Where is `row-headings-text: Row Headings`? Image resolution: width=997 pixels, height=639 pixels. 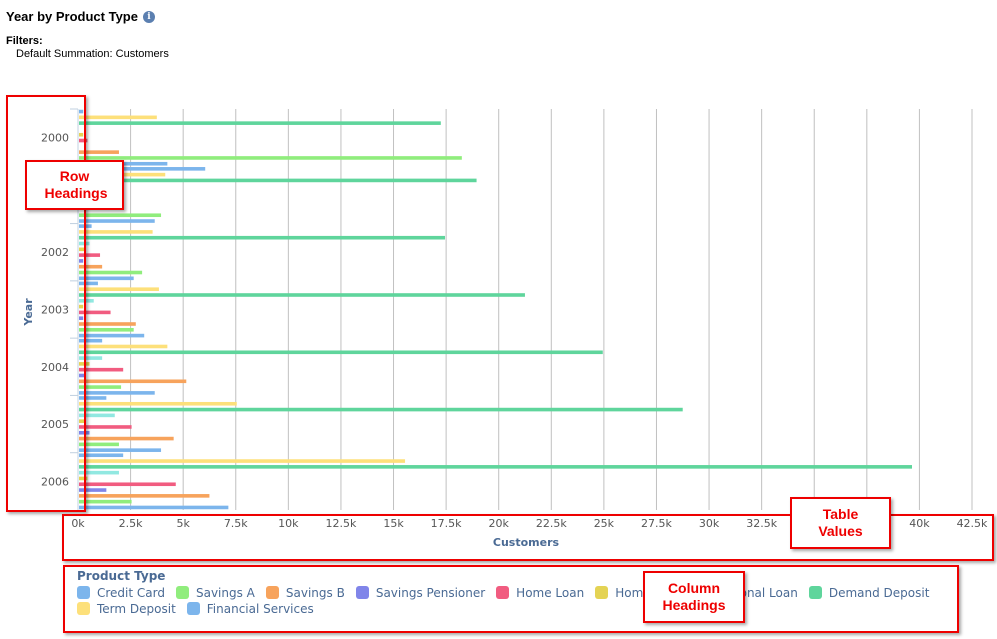
row-headings-text: Row Headings is located at coordinates (76, 184).